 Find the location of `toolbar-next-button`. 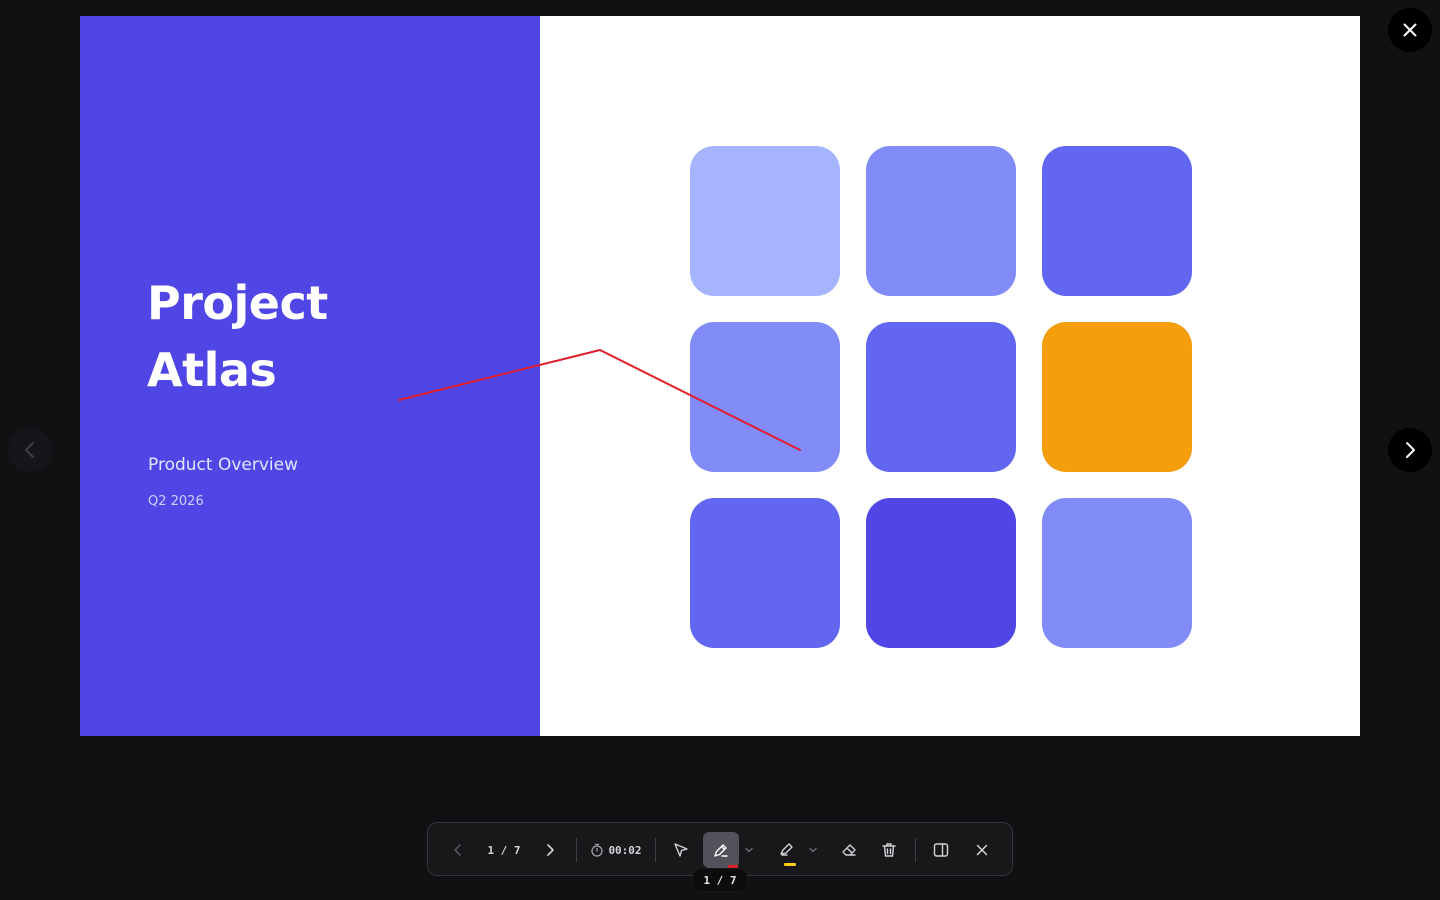

toolbar-next-button is located at coordinates (550, 850).